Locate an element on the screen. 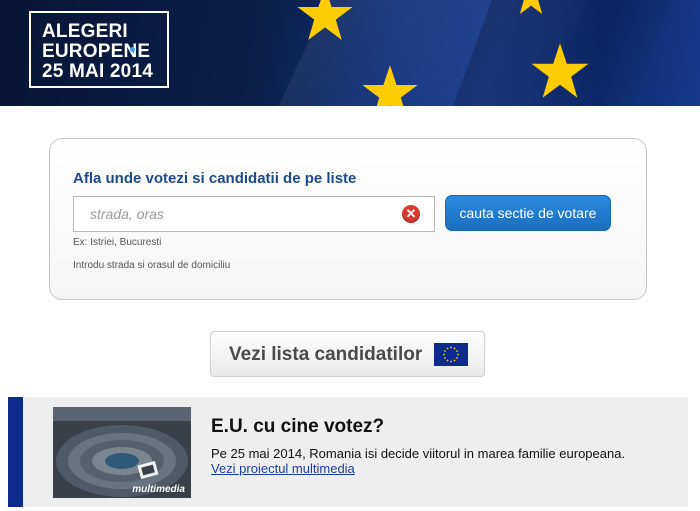  address-search-input is located at coordinates (234, 214).